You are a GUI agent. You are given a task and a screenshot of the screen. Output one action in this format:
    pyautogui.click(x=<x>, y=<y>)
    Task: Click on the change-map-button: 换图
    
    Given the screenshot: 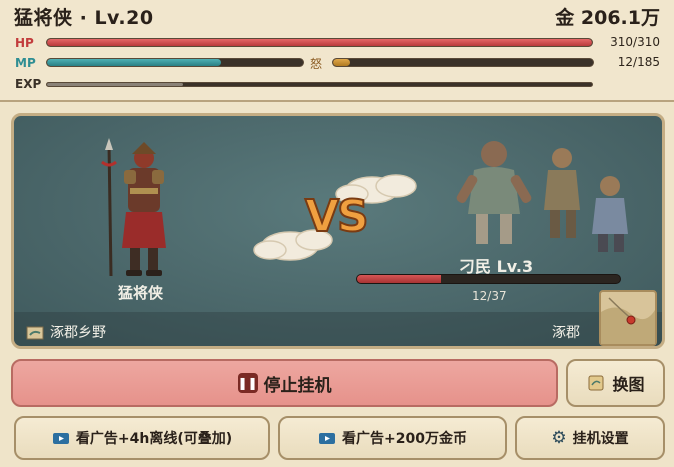 What is the action you would take?
    pyautogui.click(x=615, y=383)
    